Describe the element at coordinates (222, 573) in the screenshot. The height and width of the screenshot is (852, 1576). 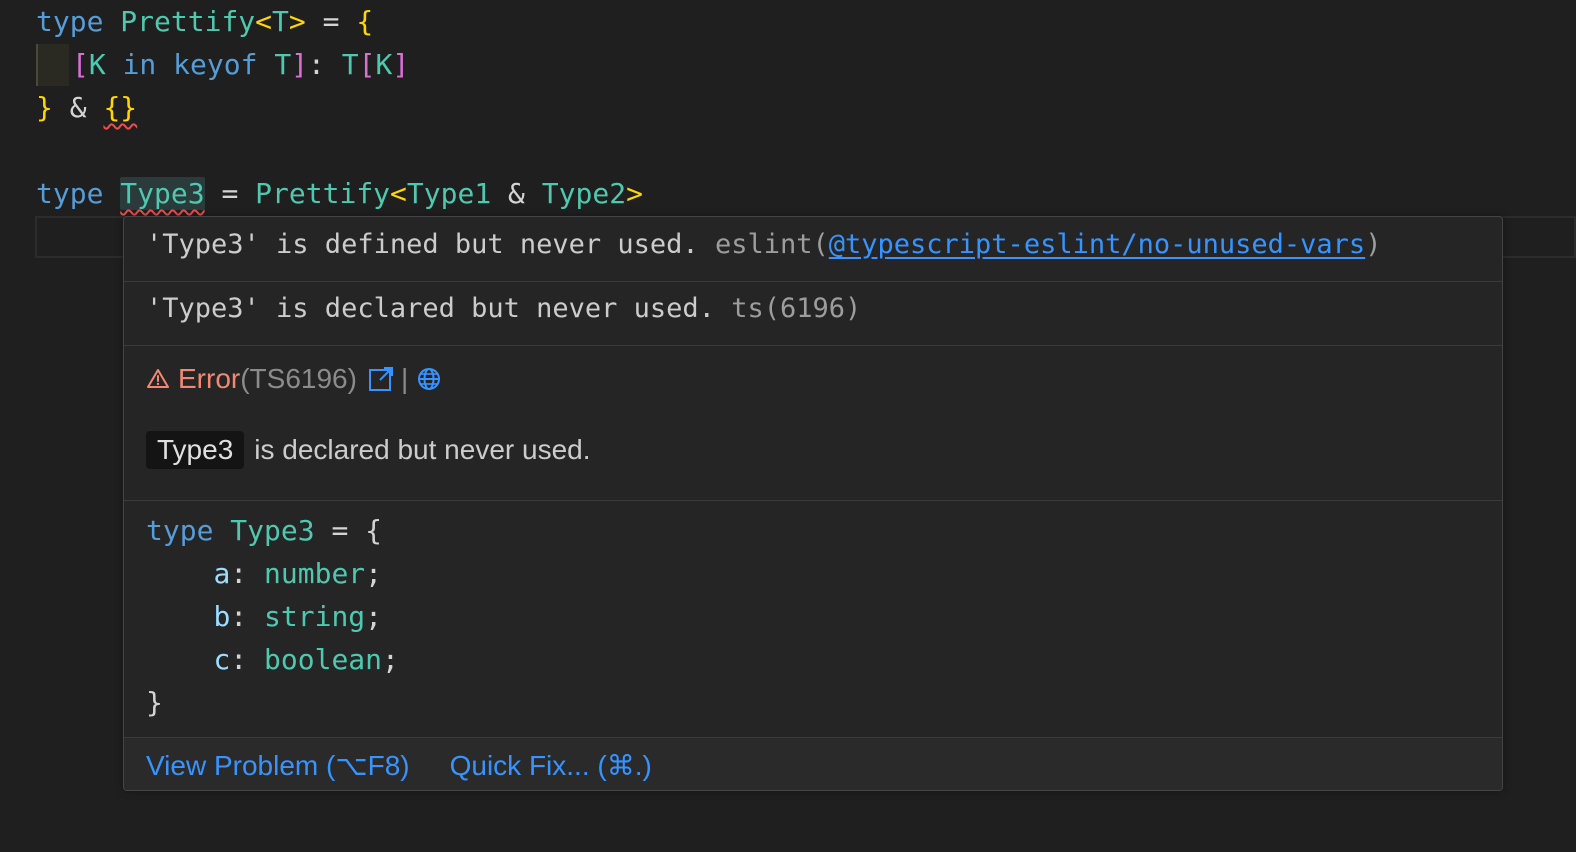
I see `prop-key: a` at that location.